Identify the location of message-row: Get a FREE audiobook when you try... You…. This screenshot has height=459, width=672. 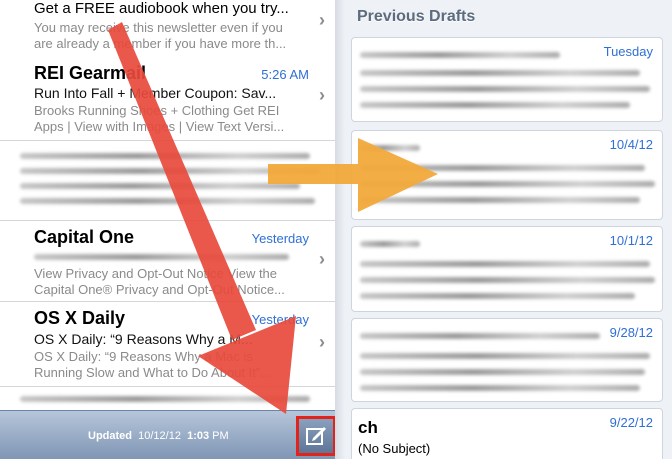
(167, 29).